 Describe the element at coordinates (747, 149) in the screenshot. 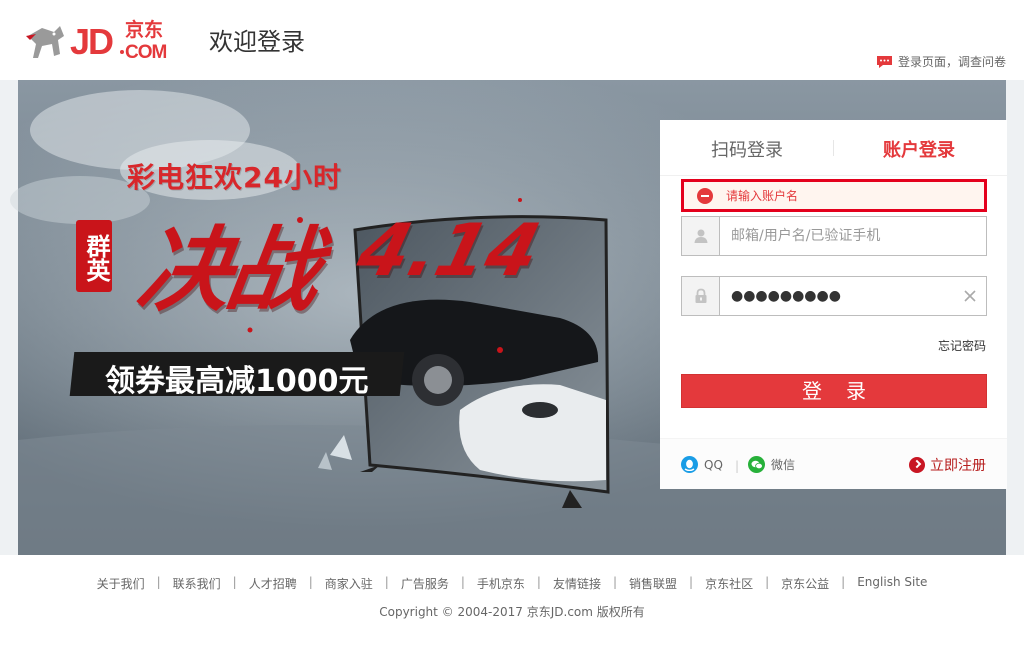

I see `tab-qr-login: 扫码登录` at that location.